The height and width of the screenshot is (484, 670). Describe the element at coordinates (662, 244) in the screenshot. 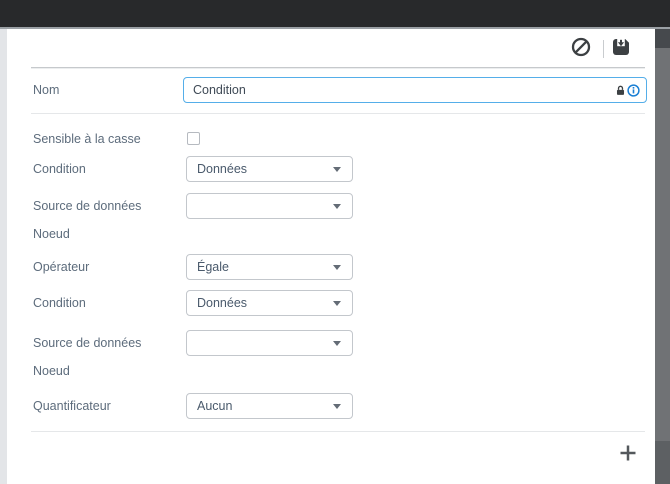

I see `scrollbar-thumb` at that location.